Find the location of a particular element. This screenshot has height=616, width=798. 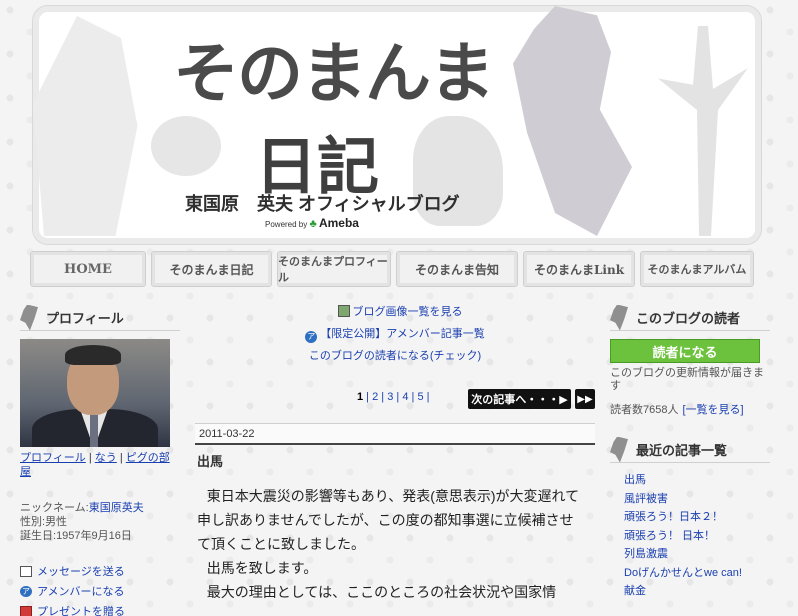

recent-post-link: 頑張ろう！ 日本！ is located at coordinates (697, 536).